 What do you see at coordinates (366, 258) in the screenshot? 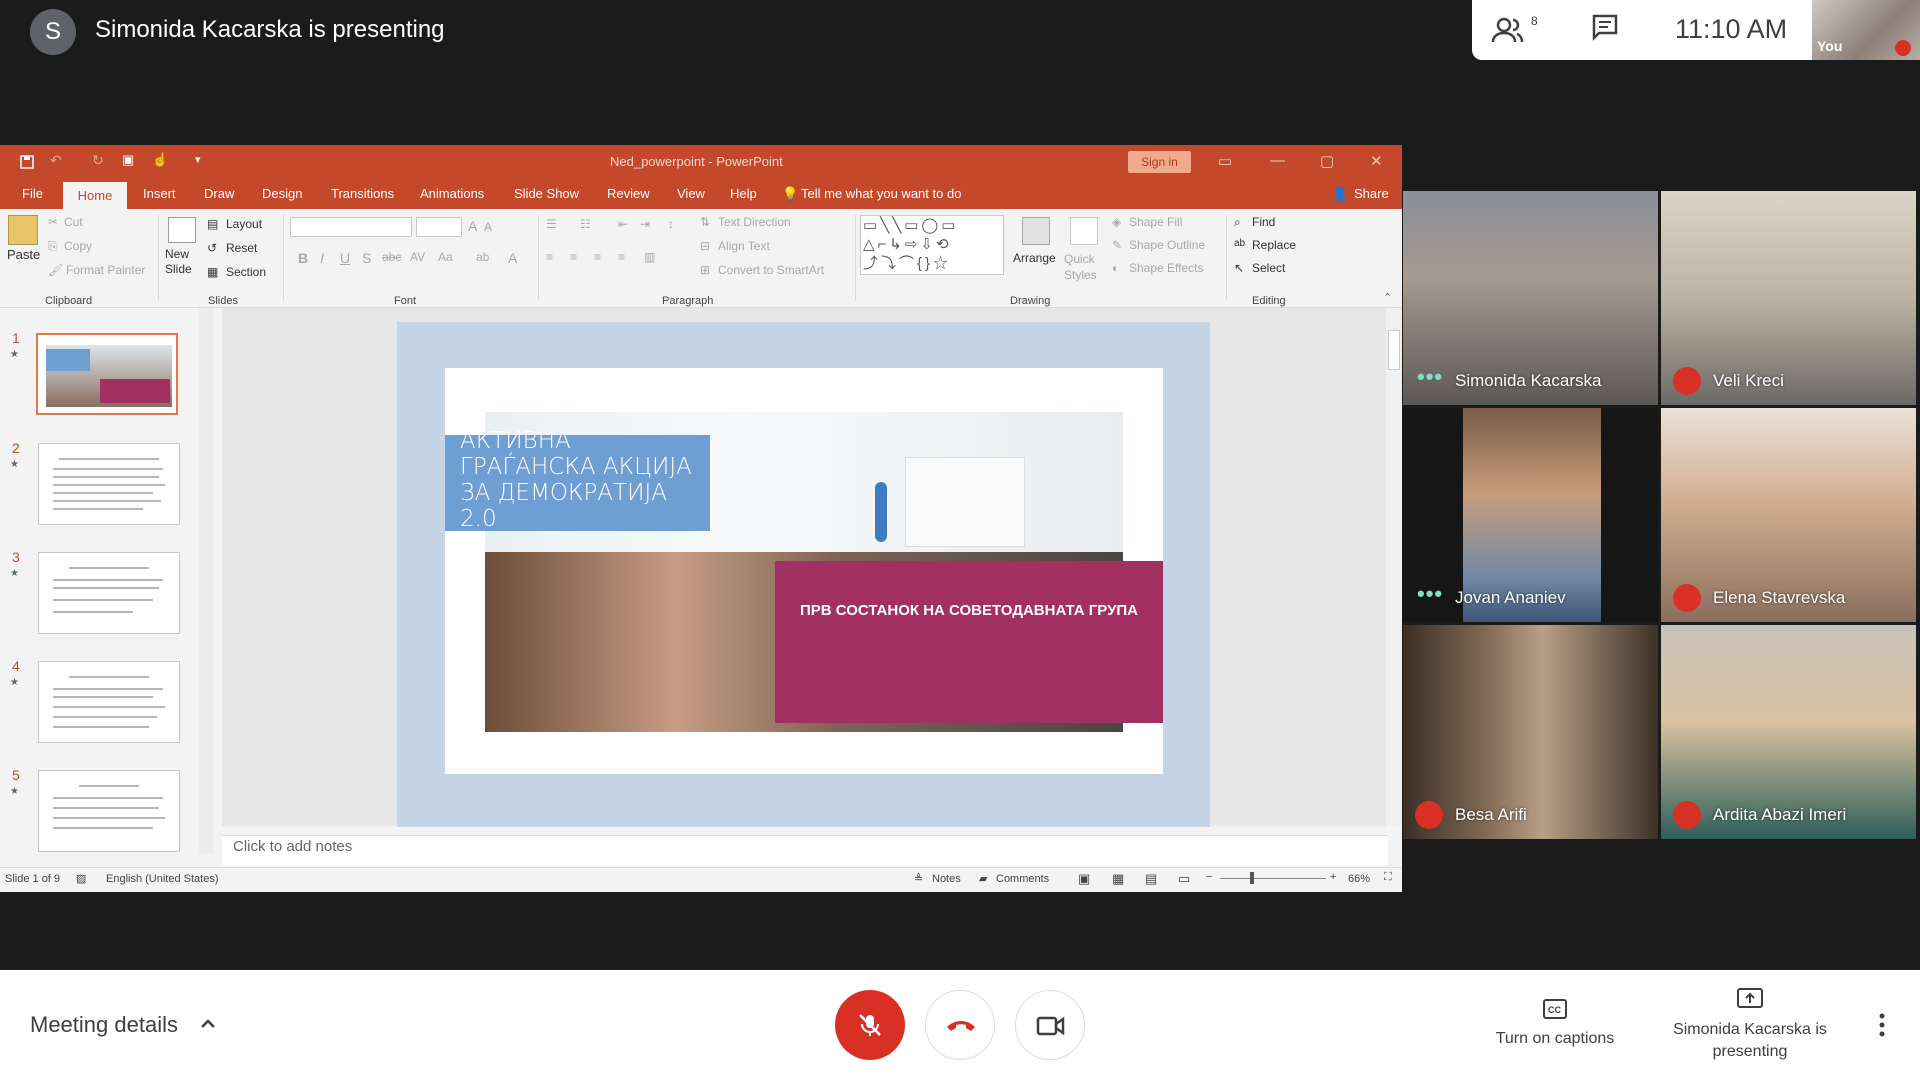
I see `shadow-icon: S` at bounding box center [366, 258].